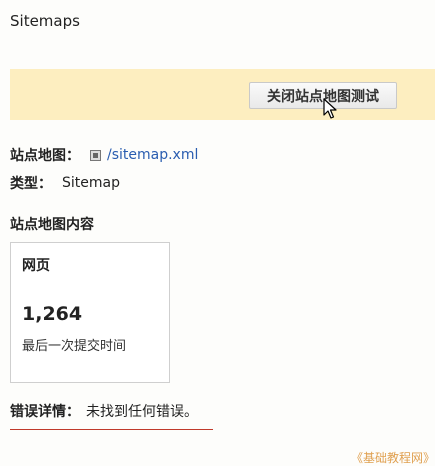 The width and height of the screenshot is (435, 466). Describe the element at coordinates (152, 155) in the screenshot. I see `sitemap-link: /sitemap.xml` at that location.